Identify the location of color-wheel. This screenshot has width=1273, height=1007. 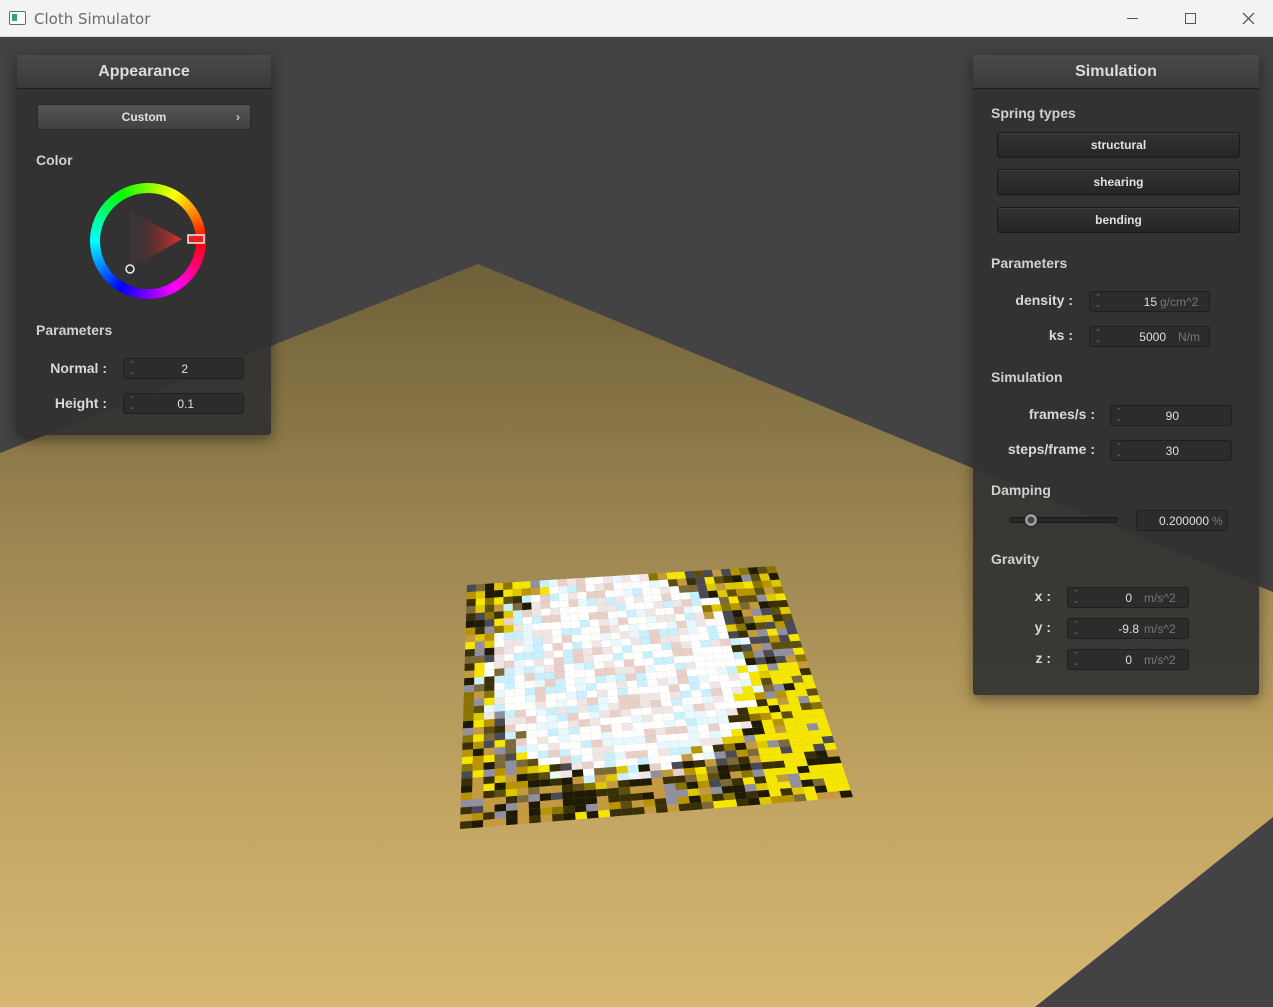
(148, 241).